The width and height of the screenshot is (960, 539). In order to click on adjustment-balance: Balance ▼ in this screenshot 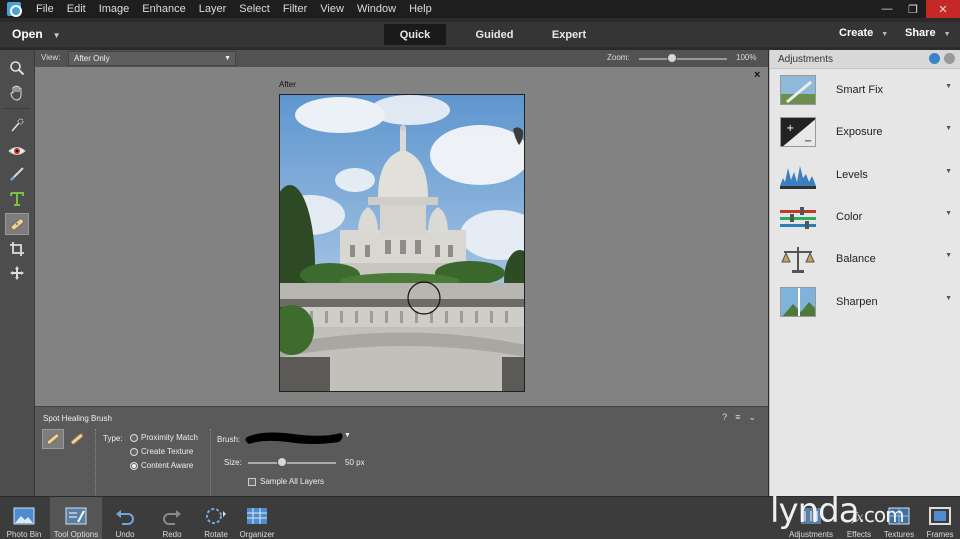, I will do `click(865, 260)`.